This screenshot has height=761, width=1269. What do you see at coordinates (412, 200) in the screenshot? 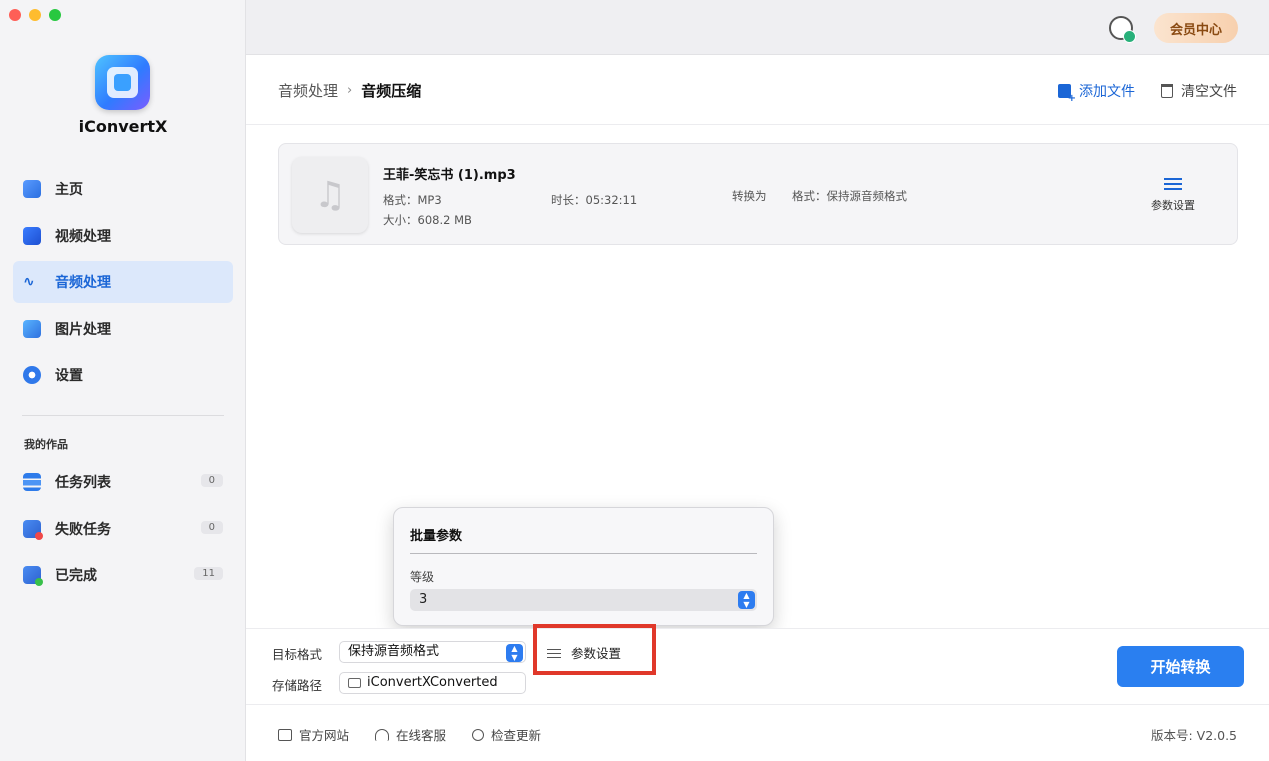
I see `file-format: 格式：MP3` at bounding box center [412, 200].